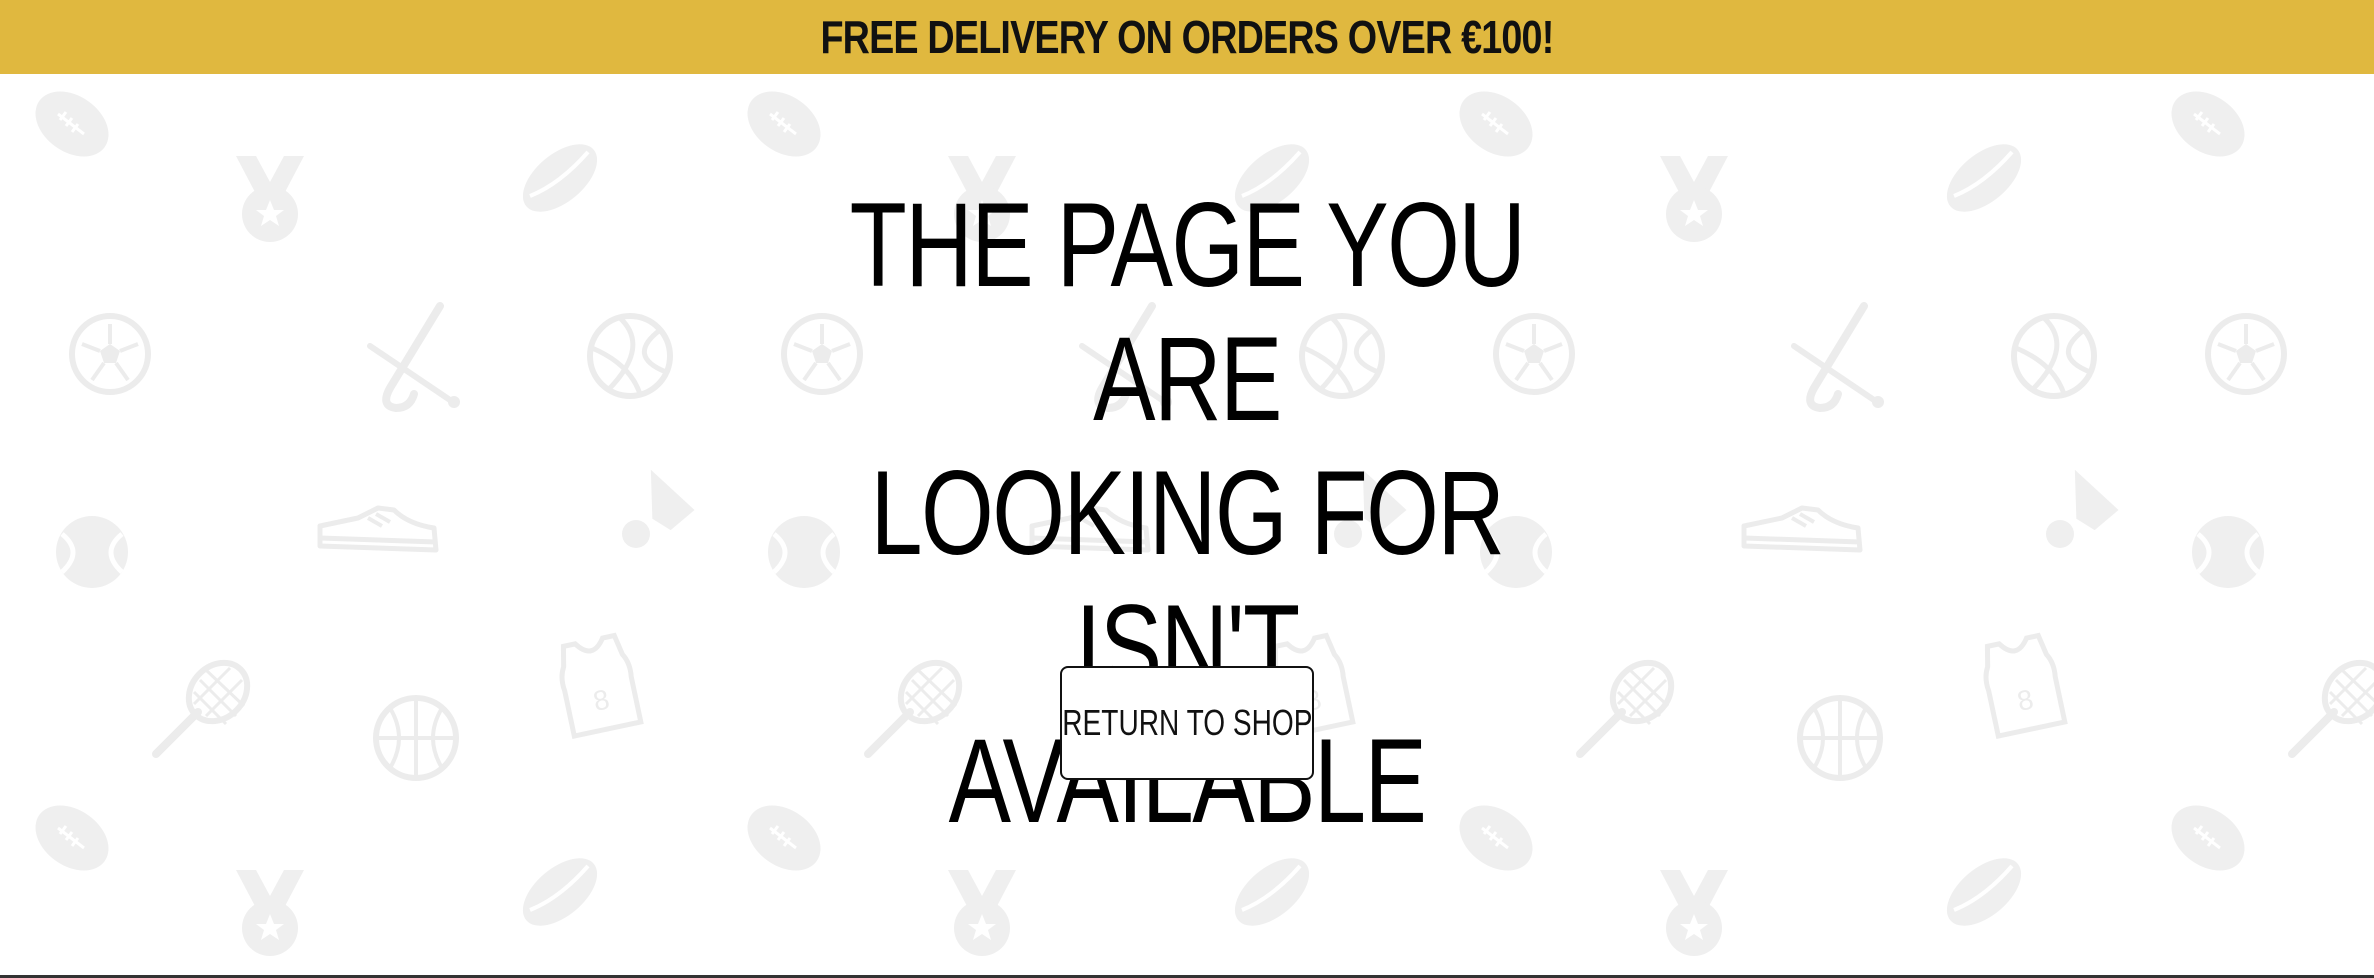 The image size is (2374, 978). I want to click on announcement-bar: FREE DELIVERY ON ORDERS OVER €100!, so click(1187, 37).